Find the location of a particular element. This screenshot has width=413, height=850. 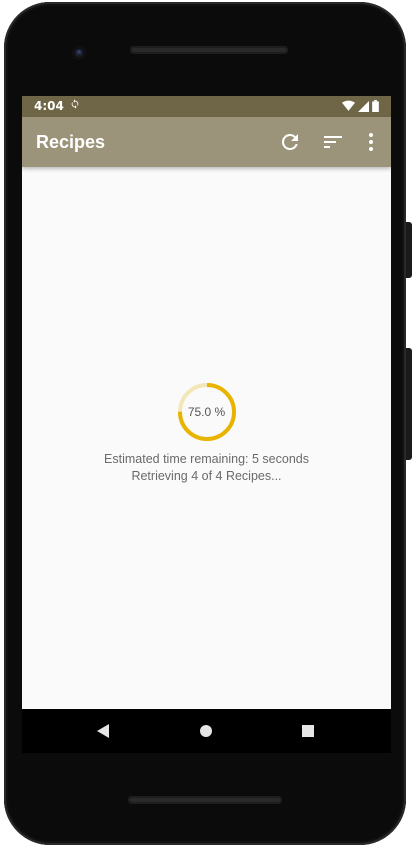

recents-square-icon is located at coordinates (308, 732).